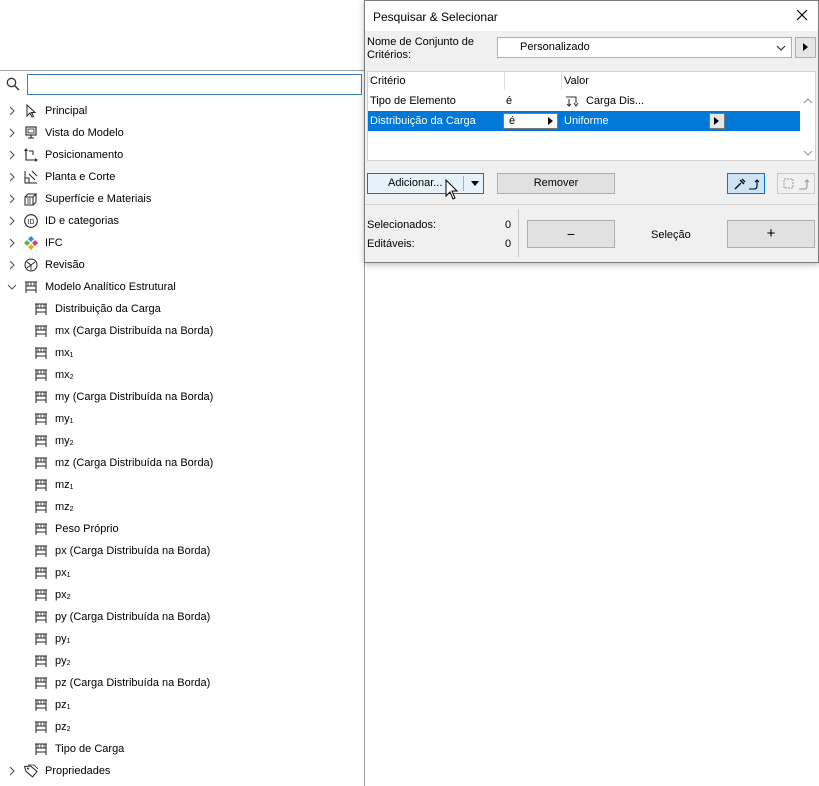  I want to click on mouse-cursor-icon, so click(452, 189).